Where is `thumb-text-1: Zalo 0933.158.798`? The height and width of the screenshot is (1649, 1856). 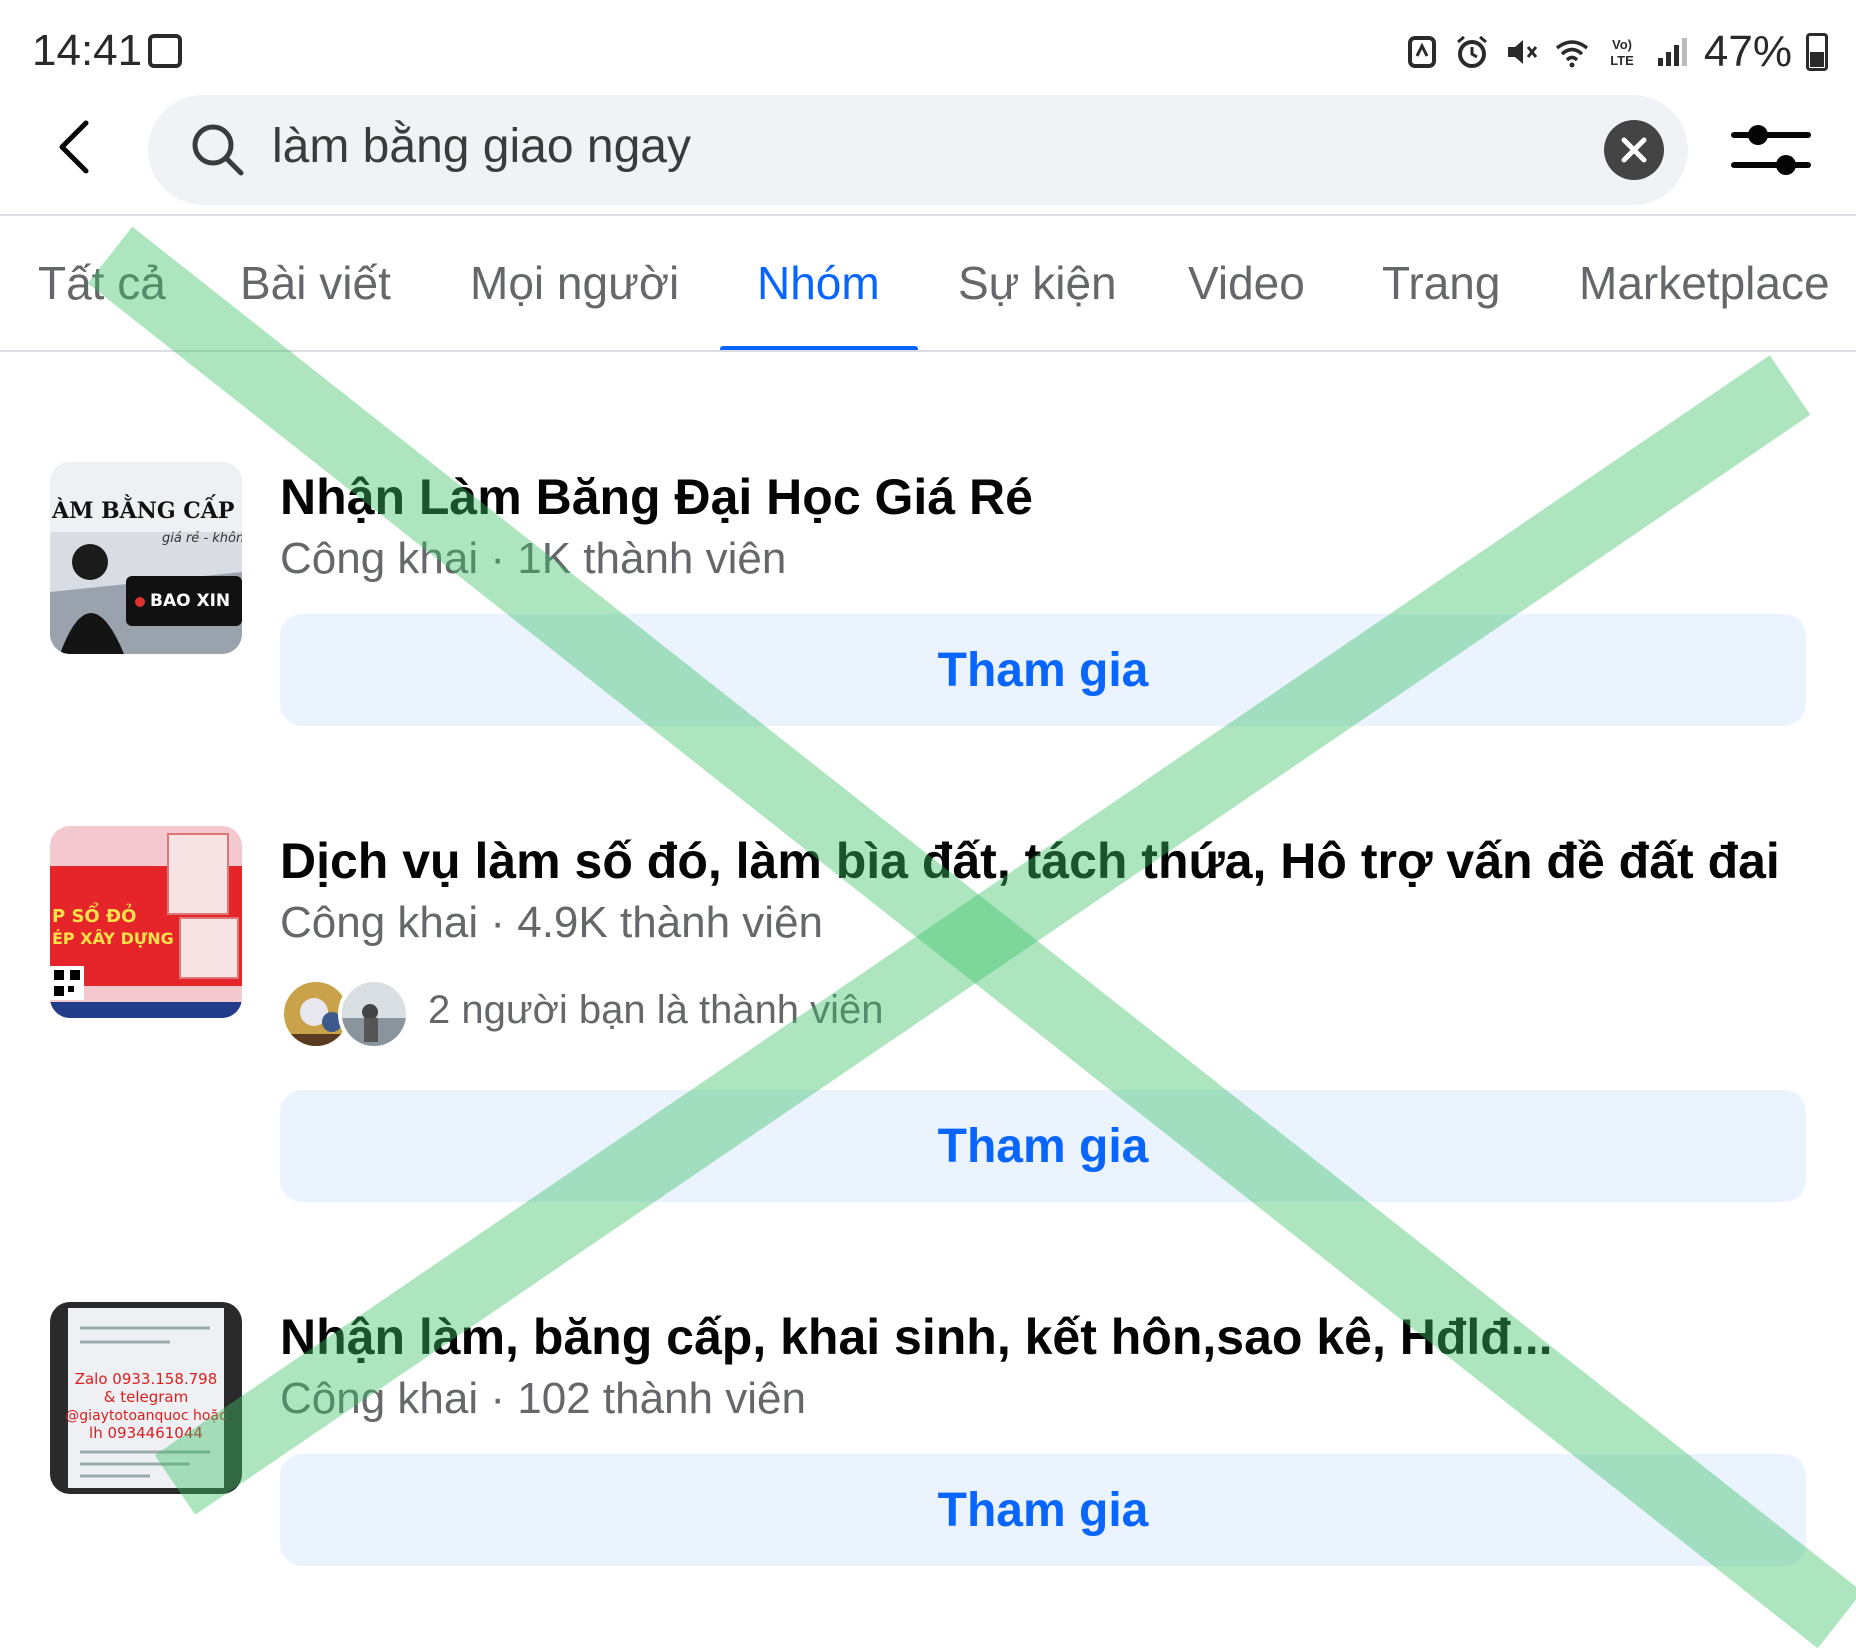 thumb-text-1: Zalo 0933.158.798 is located at coordinates (146, 1379).